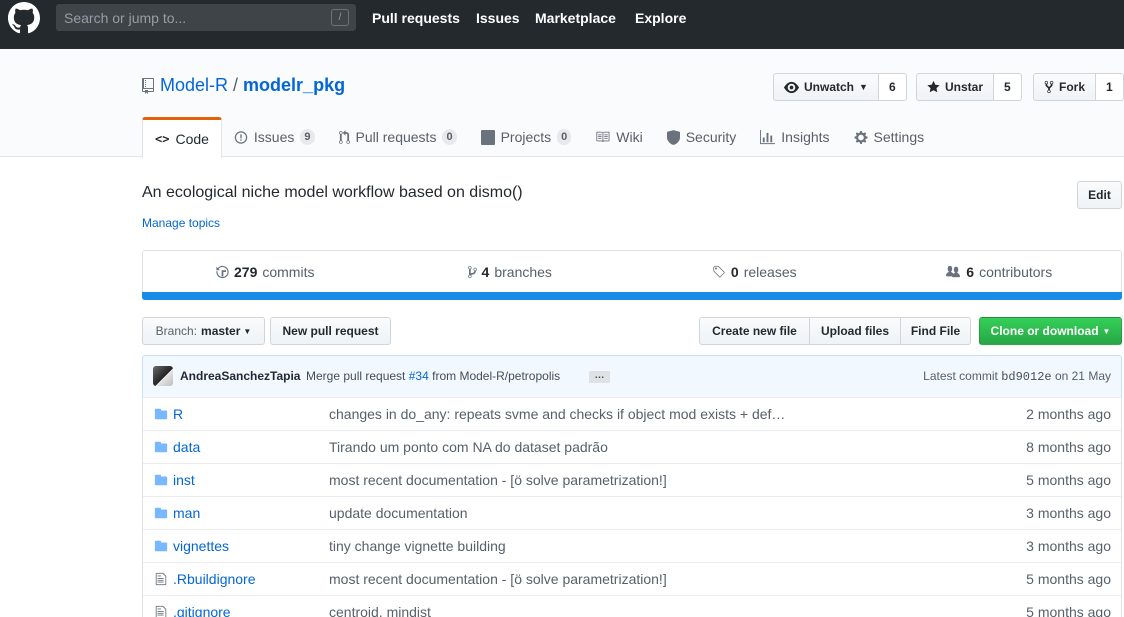 The height and width of the screenshot is (617, 1124). What do you see at coordinates (702, 137) in the screenshot?
I see `tab-security: Security` at bounding box center [702, 137].